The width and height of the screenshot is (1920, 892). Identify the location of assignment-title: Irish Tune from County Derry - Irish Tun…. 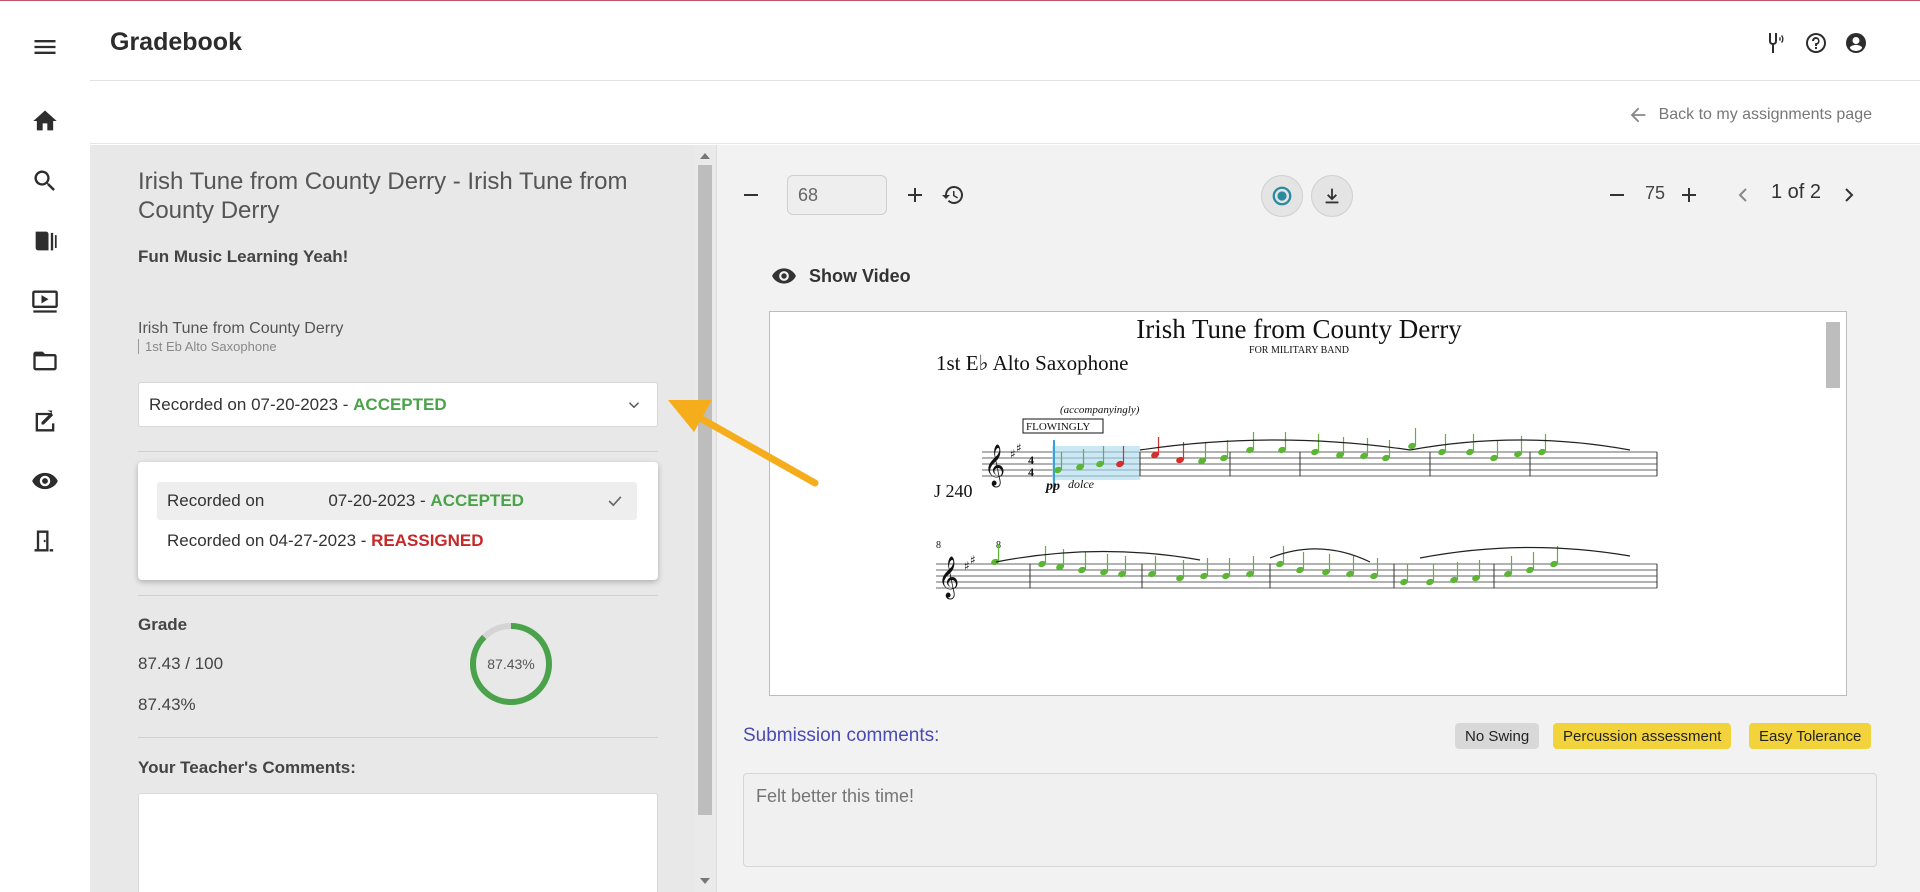
(383, 196).